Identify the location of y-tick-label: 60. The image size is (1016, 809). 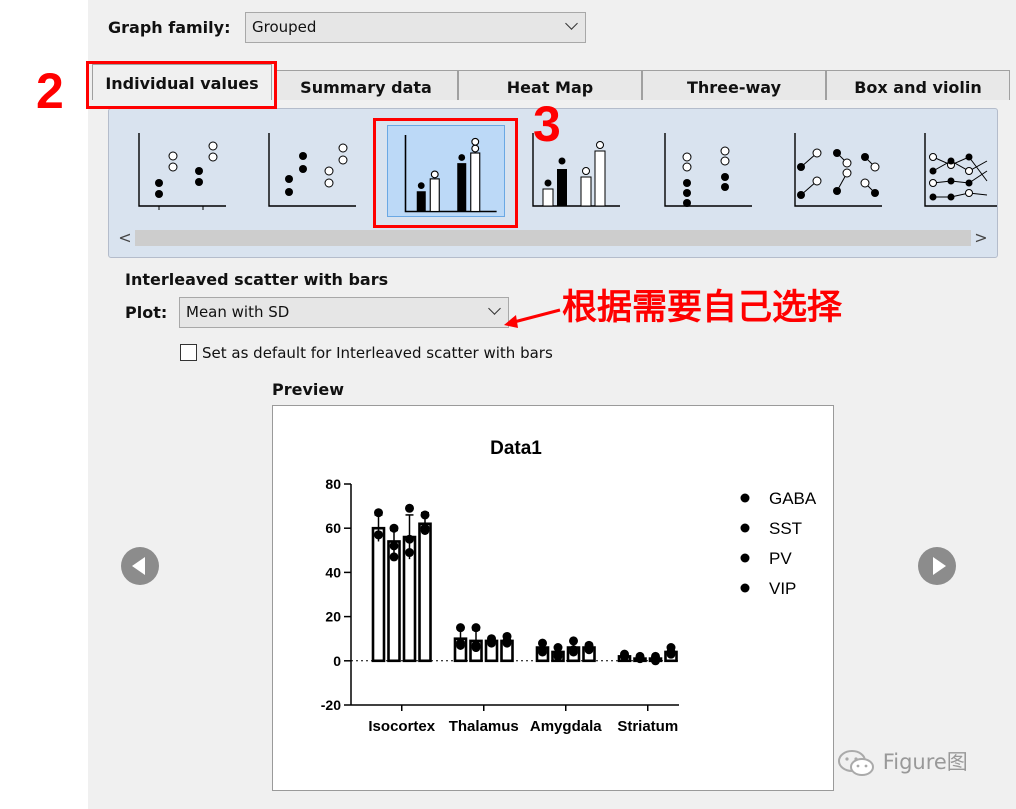
(333, 528).